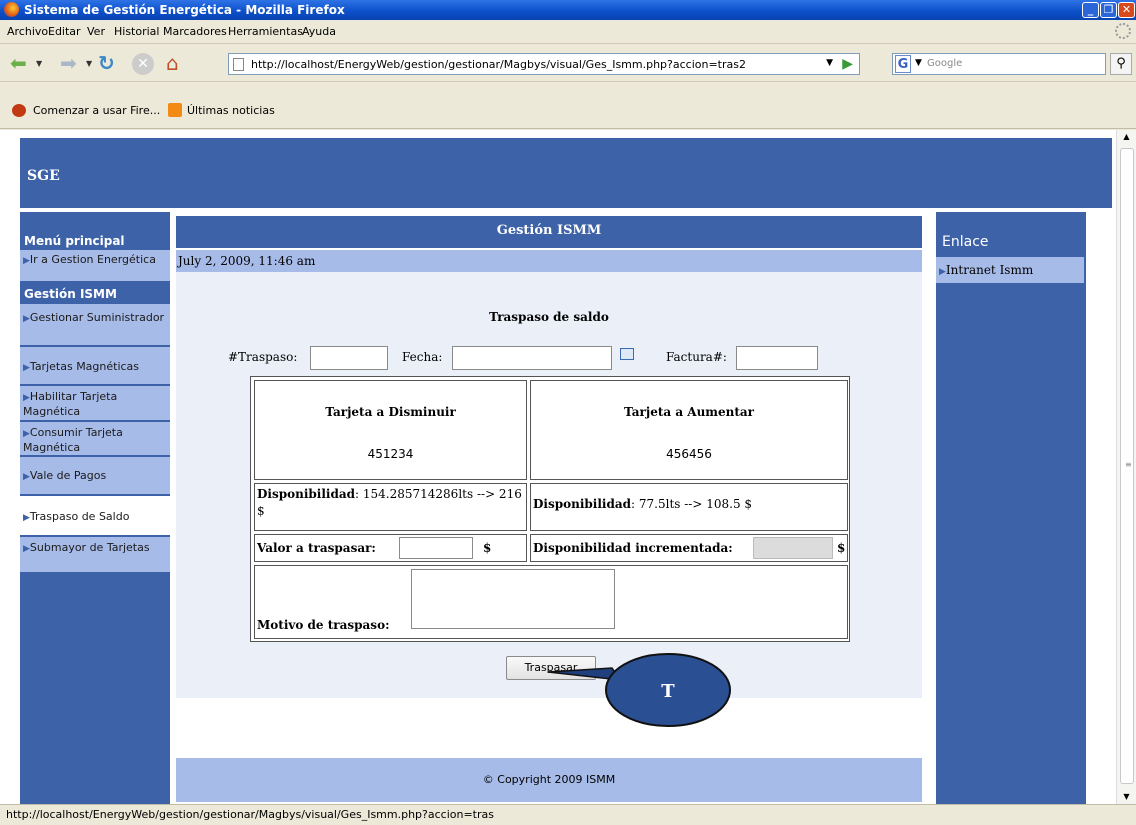 This screenshot has height=825, width=1136. What do you see at coordinates (689, 454) in the screenshot?
I see `card-to-value: 456456` at bounding box center [689, 454].